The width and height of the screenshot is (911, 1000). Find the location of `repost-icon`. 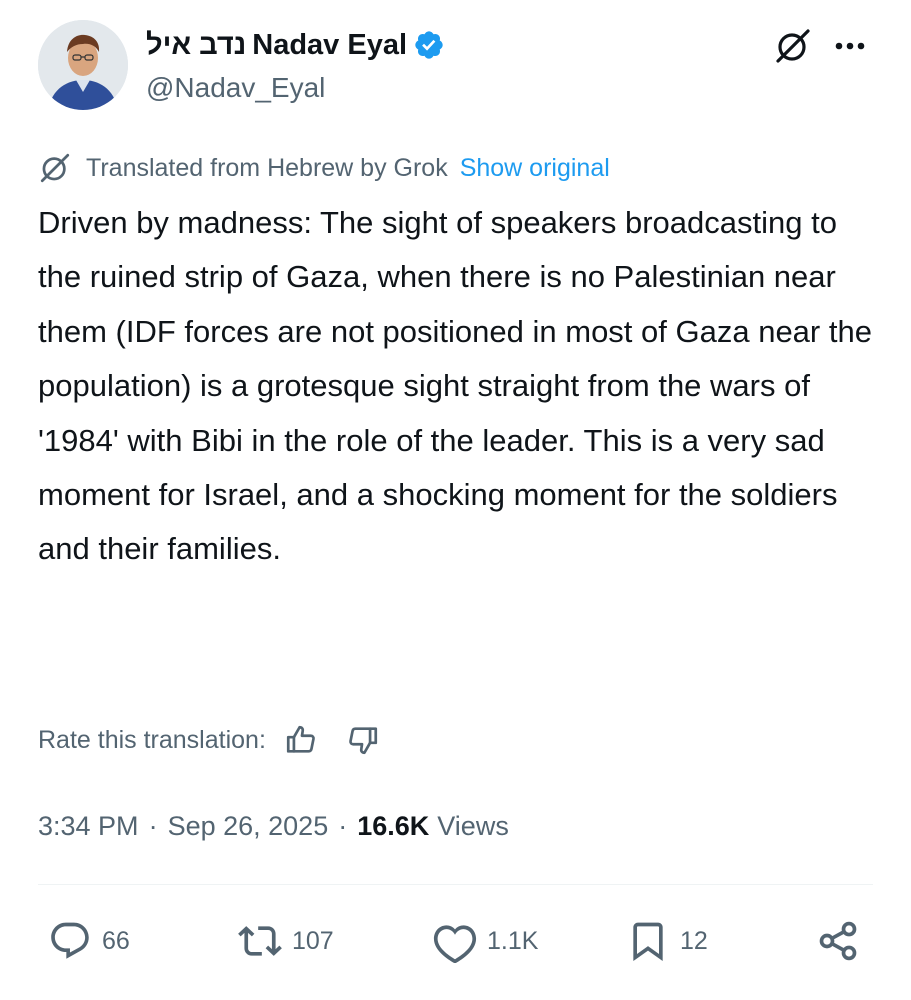

repost-icon is located at coordinates (260, 941).